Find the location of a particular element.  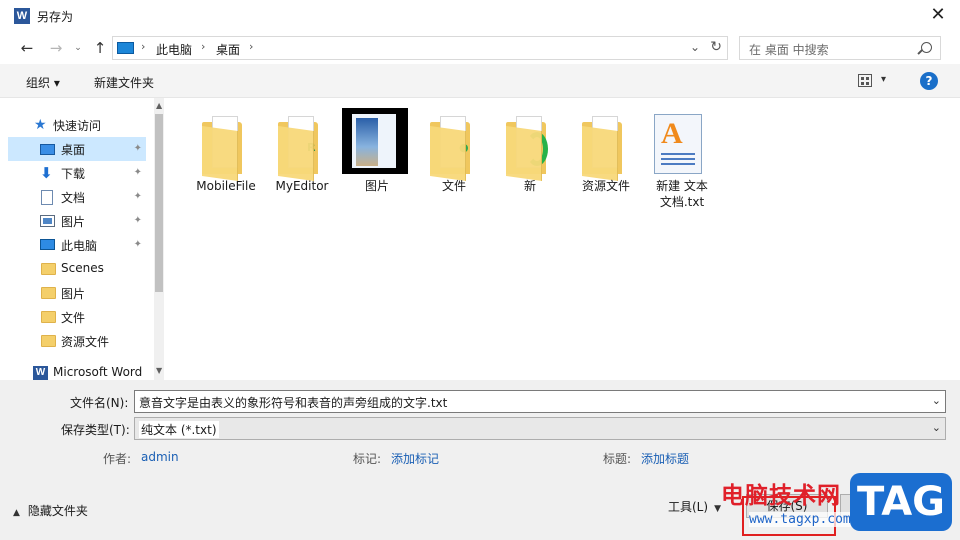

scroll-down-icon: ▼ is located at coordinates (159, 370).